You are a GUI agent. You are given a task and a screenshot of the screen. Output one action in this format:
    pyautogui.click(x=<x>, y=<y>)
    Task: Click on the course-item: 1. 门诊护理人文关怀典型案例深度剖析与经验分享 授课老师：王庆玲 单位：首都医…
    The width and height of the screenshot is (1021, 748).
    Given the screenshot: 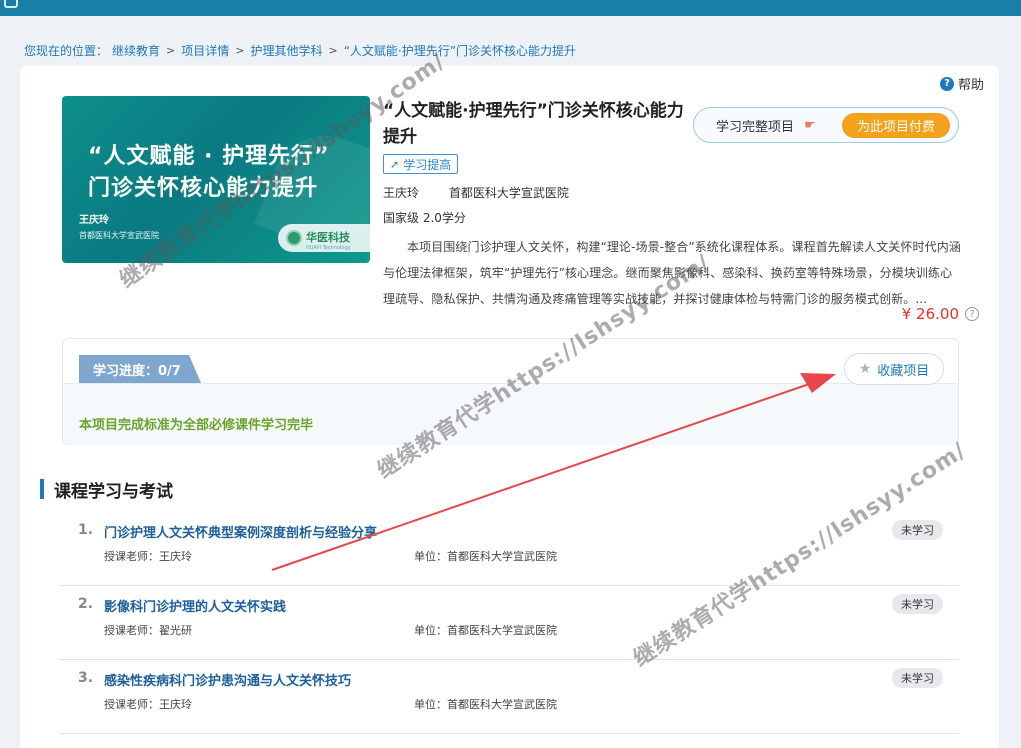 What is the action you would take?
    pyautogui.click(x=509, y=549)
    